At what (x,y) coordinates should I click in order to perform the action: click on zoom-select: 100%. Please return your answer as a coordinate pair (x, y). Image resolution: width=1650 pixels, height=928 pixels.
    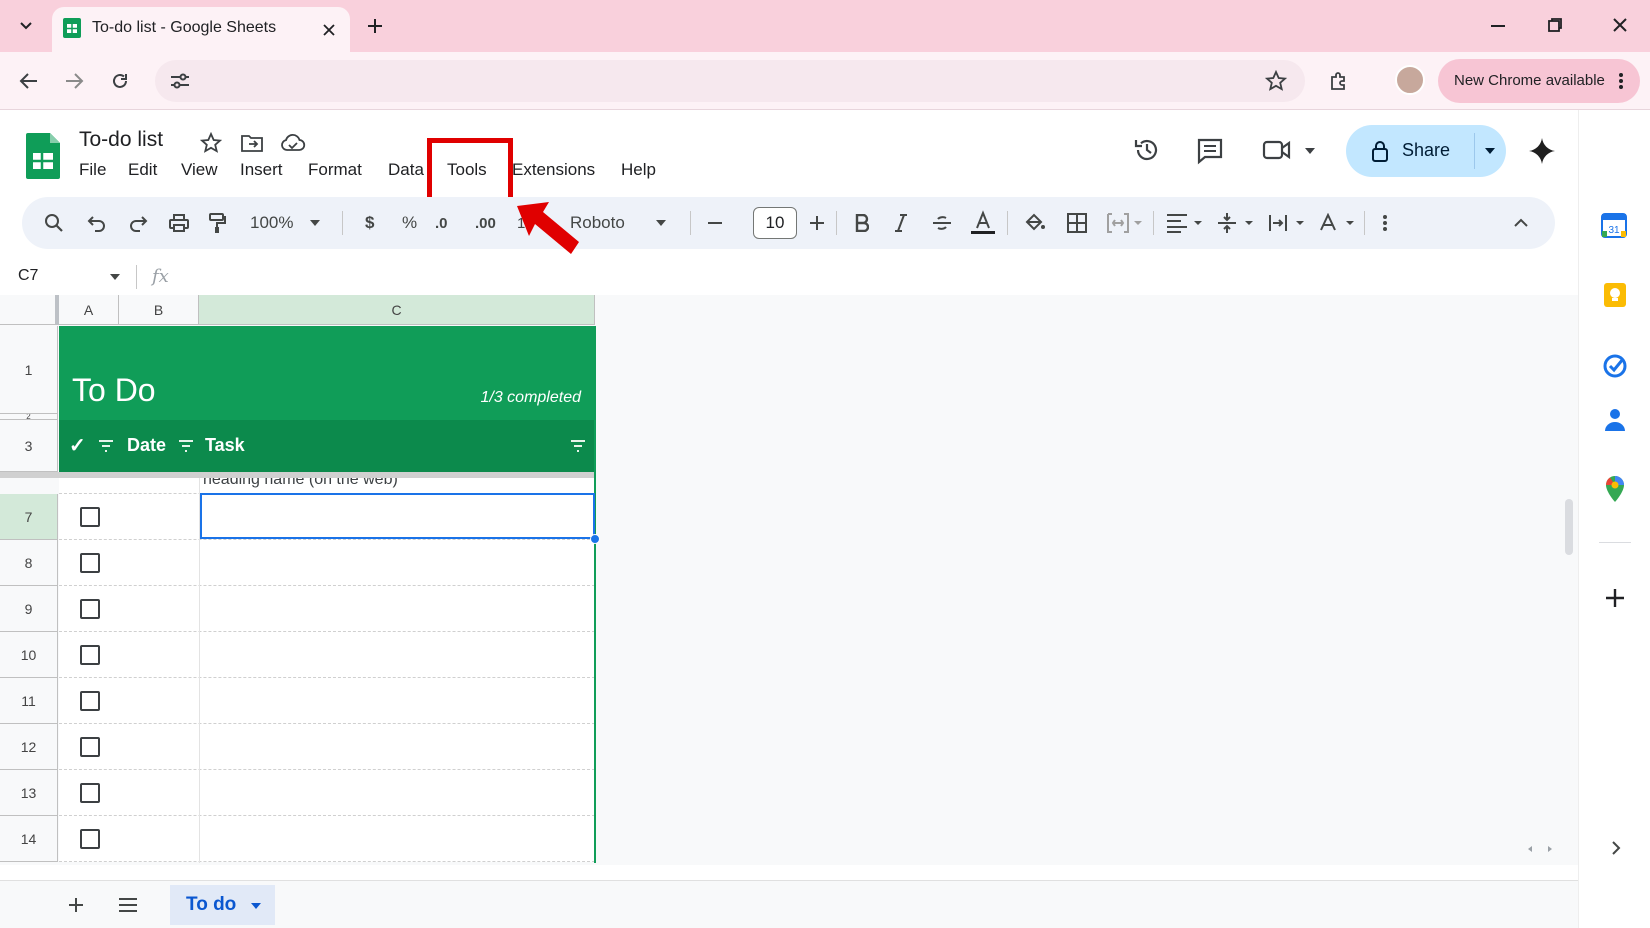
    Looking at the image, I should click on (285, 223).